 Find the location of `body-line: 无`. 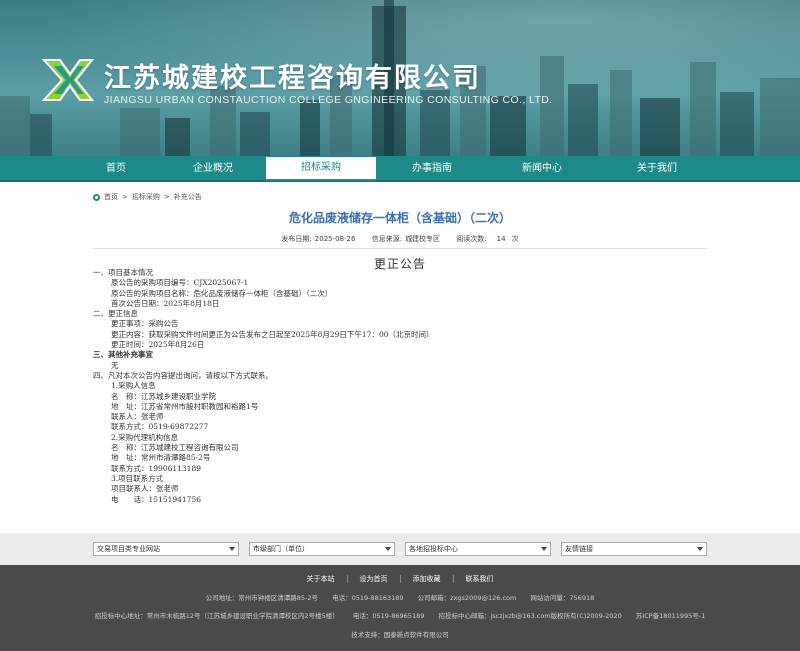

body-line: 无 is located at coordinates (115, 365).